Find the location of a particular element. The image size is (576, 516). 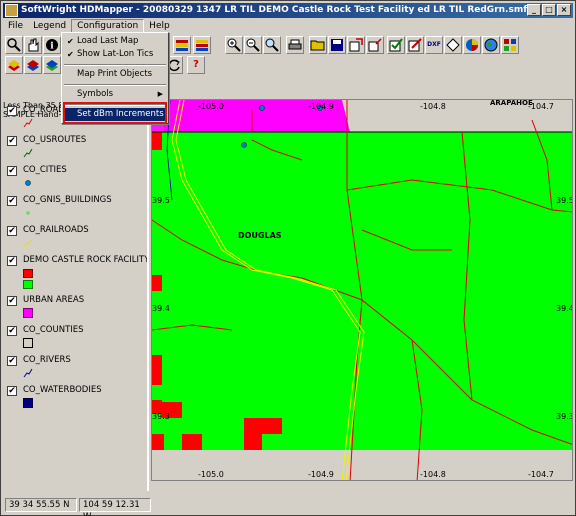

menu-item-show-lat-lon-tics: ✔ Show Lat-Lon Tics is located at coordinates (115, 54).